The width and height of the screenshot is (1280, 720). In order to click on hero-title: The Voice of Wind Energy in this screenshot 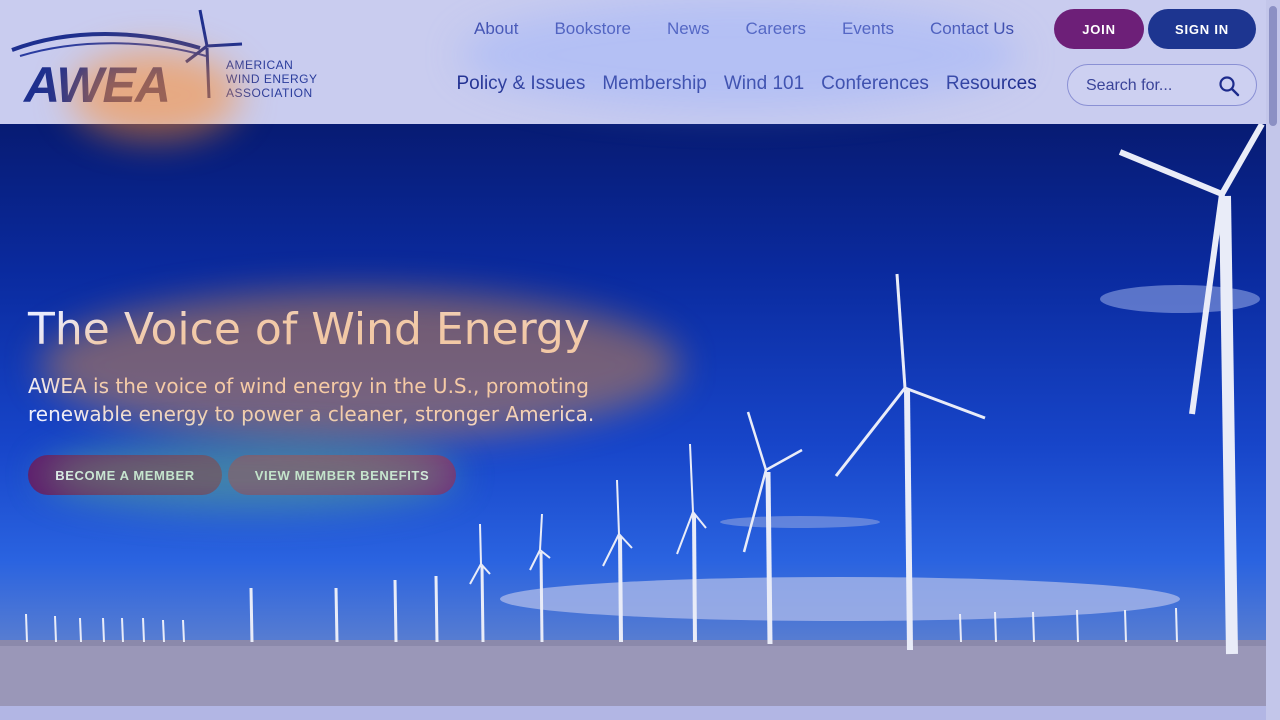, I will do `click(309, 329)`.